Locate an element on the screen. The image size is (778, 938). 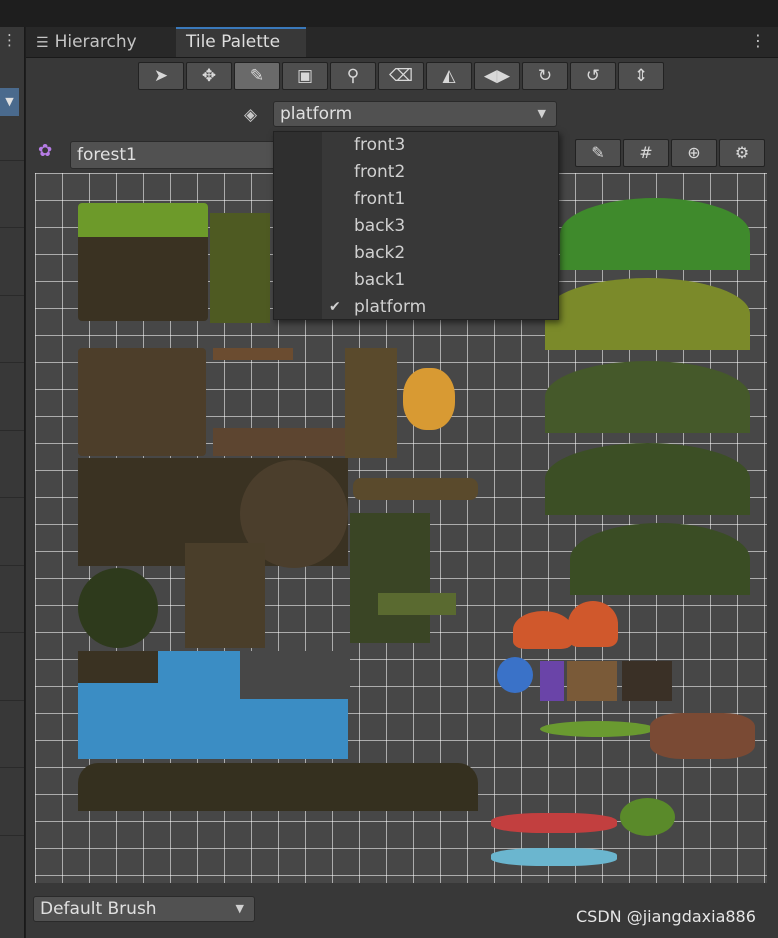
tab-tile-palette: Tile Palette is located at coordinates (241, 42).